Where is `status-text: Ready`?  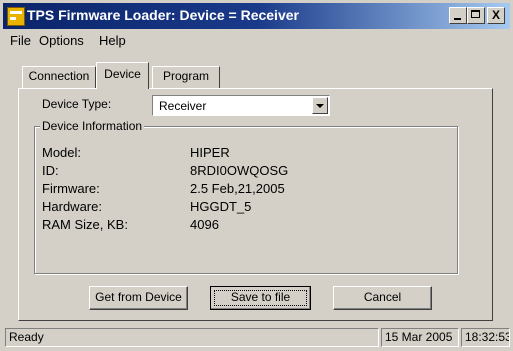 status-text: Ready is located at coordinates (192, 337).